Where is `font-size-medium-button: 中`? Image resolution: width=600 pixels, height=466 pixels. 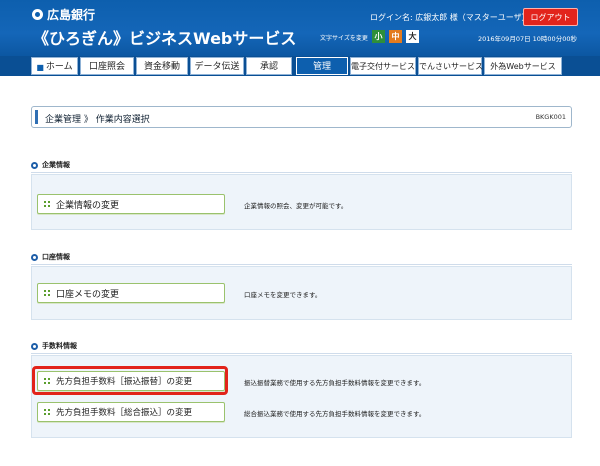
font-size-medium-button: 中 is located at coordinates (395, 36).